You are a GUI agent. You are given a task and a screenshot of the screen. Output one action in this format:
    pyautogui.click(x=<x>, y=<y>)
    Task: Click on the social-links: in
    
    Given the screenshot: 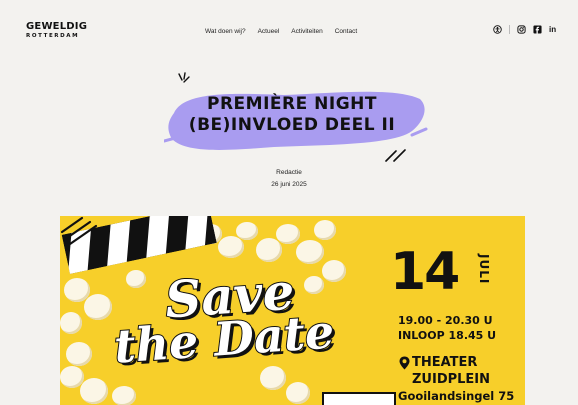 What is the action you would take?
    pyautogui.click(x=525, y=29)
    